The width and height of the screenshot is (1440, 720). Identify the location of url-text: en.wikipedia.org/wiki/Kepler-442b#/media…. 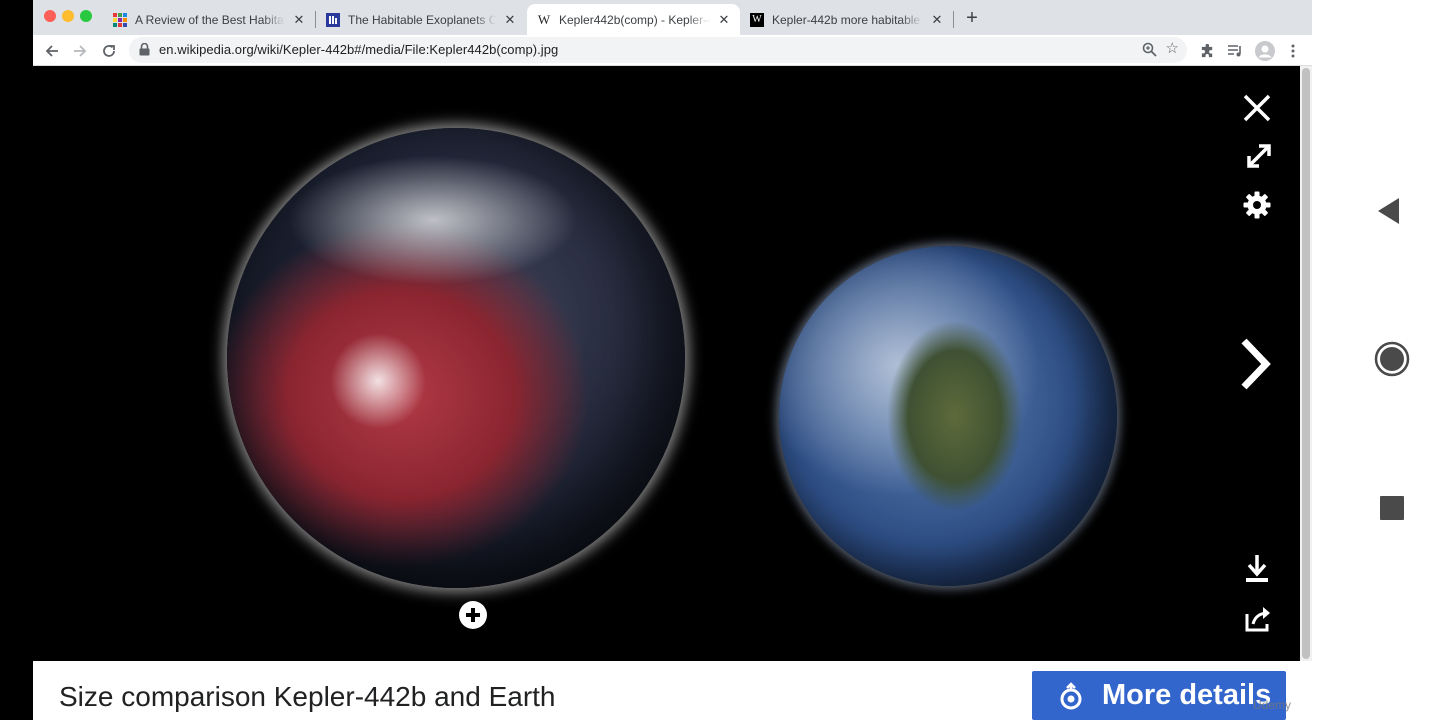
(359, 49).